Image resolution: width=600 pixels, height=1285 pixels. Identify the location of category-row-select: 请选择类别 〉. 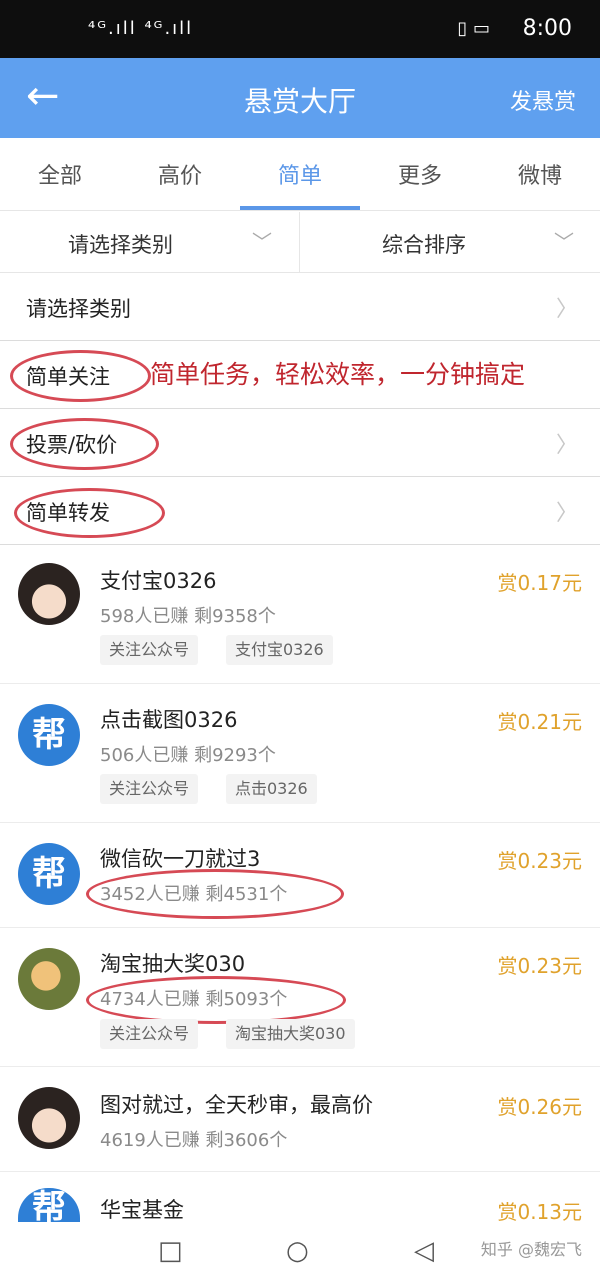
(300, 307).